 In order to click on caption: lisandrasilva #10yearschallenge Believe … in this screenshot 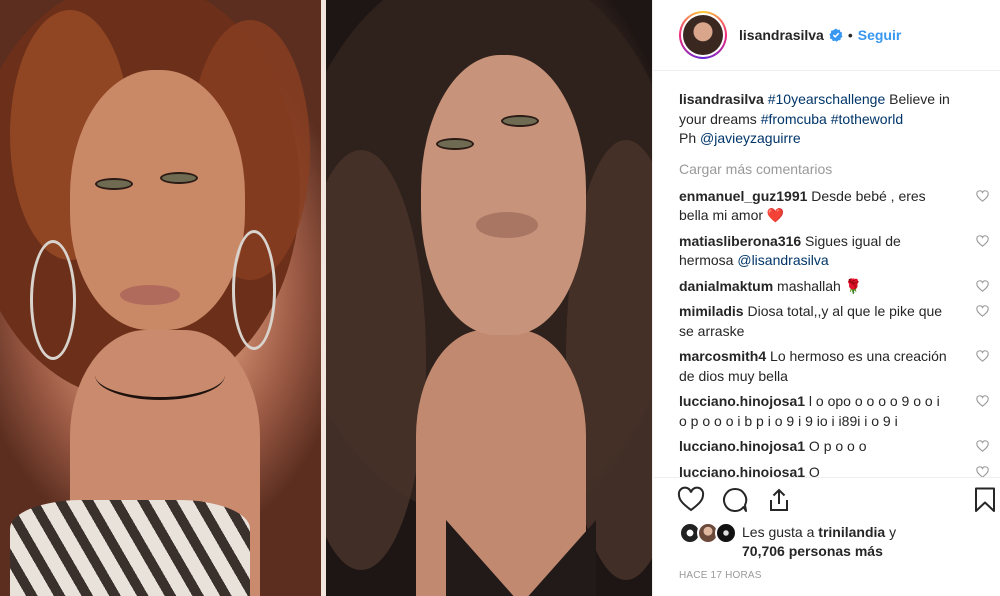, I will do `click(827, 119)`.